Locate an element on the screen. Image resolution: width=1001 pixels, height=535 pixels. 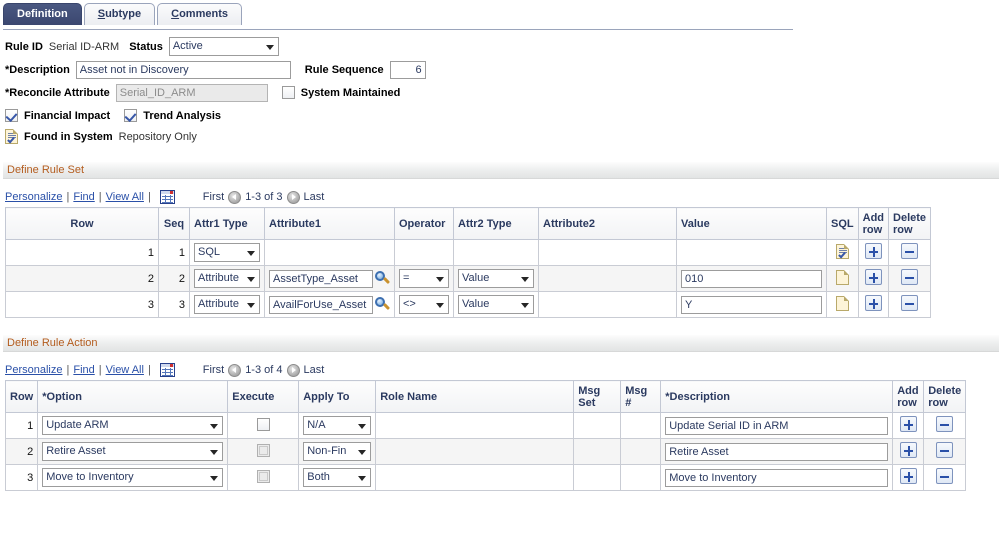
cell-attribute1 is located at coordinates (329, 304).